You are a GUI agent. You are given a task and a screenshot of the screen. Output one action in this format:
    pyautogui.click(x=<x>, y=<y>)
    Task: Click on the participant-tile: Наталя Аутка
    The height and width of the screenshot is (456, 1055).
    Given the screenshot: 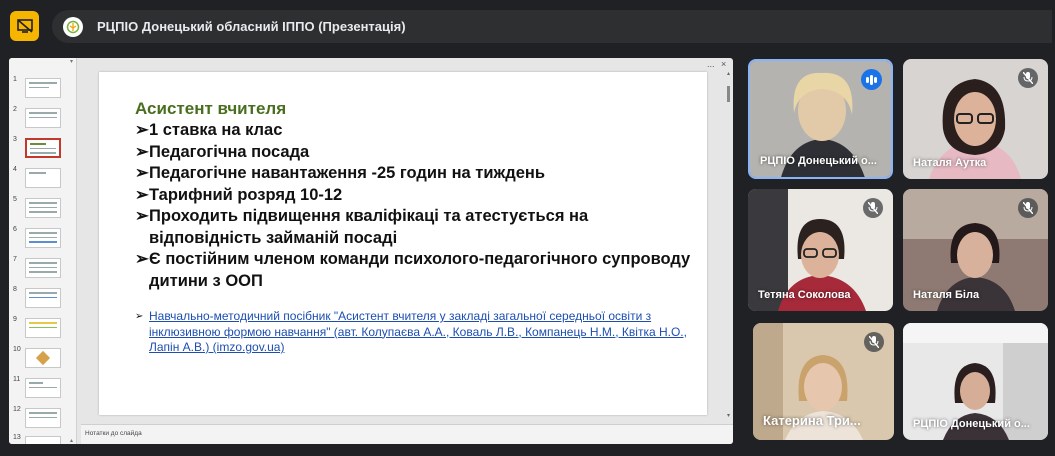 What is the action you would take?
    pyautogui.click(x=975, y=119)
    